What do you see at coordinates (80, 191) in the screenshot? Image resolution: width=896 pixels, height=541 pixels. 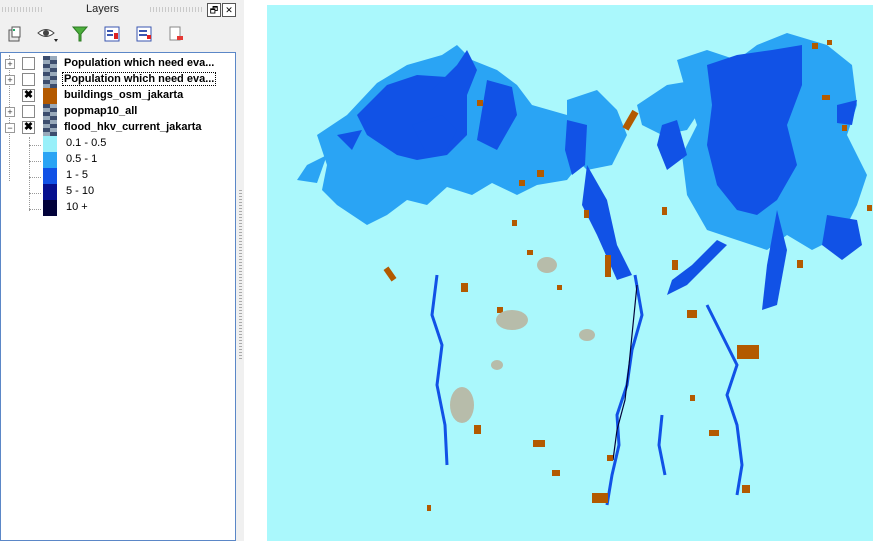 I see `legend-label: 5 - 10` at bounding box center [80, 191].